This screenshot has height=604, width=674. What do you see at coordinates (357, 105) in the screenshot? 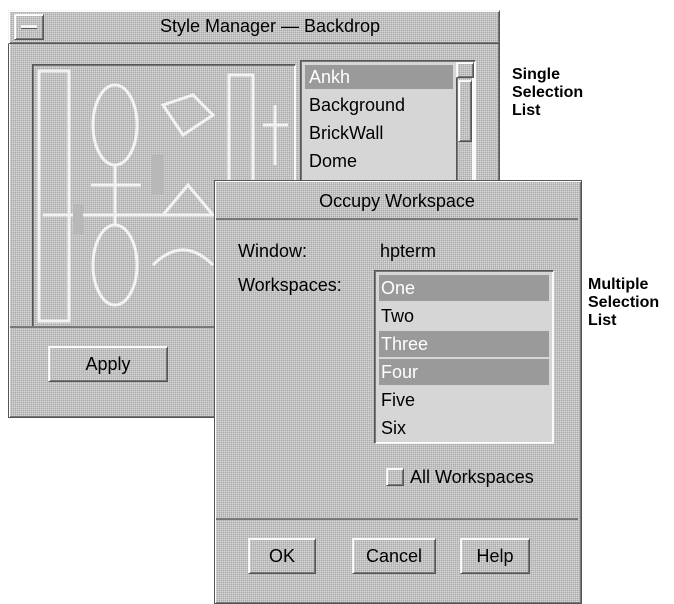
I see `list-item: Background` at bounding box center [357, 105].